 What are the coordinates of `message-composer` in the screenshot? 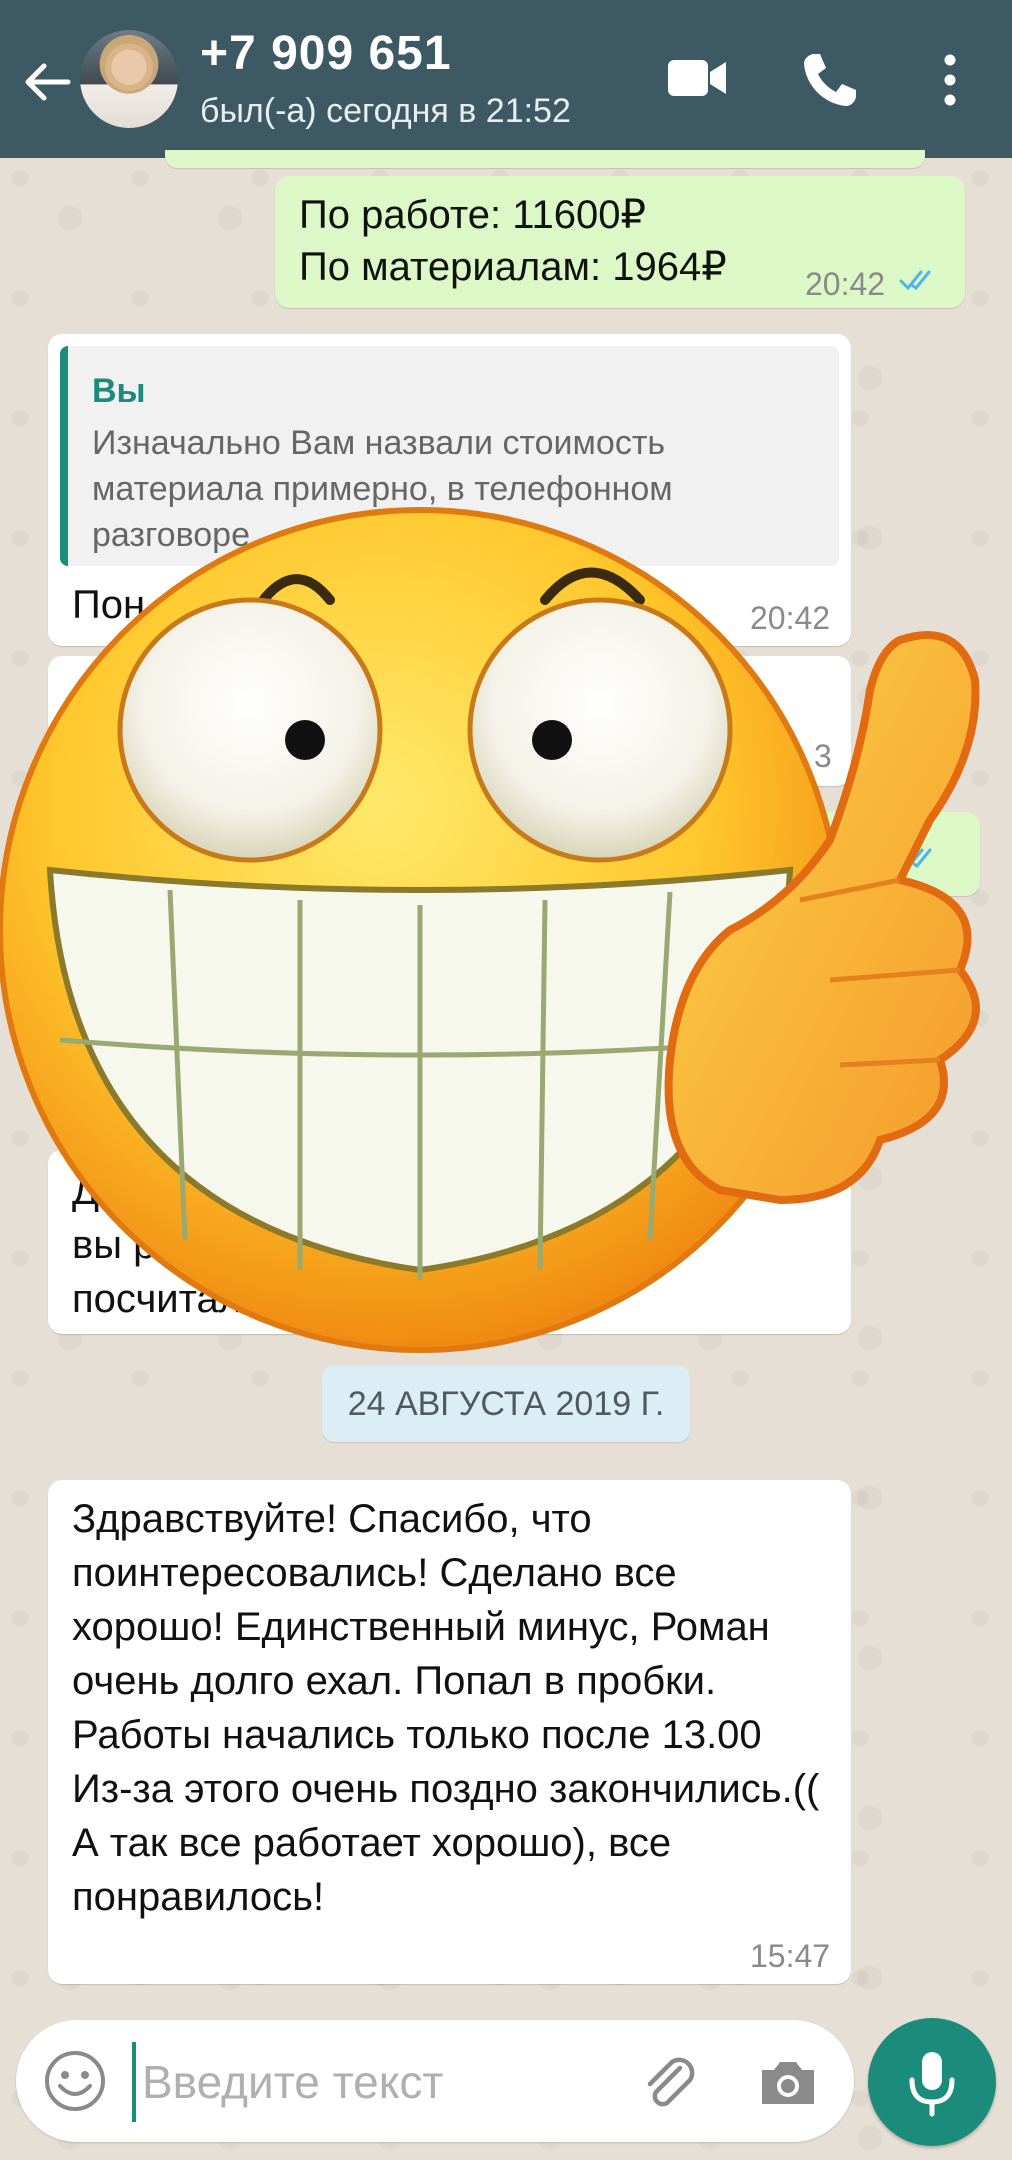 It's located at (435, 2081).